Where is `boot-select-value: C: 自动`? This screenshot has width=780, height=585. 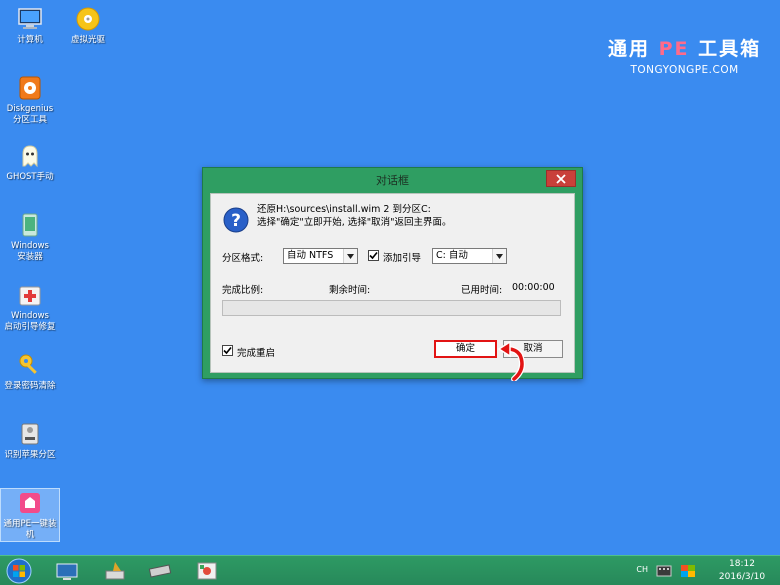
boot-select-value: C: 自动 is located at coordinates (452, 255).